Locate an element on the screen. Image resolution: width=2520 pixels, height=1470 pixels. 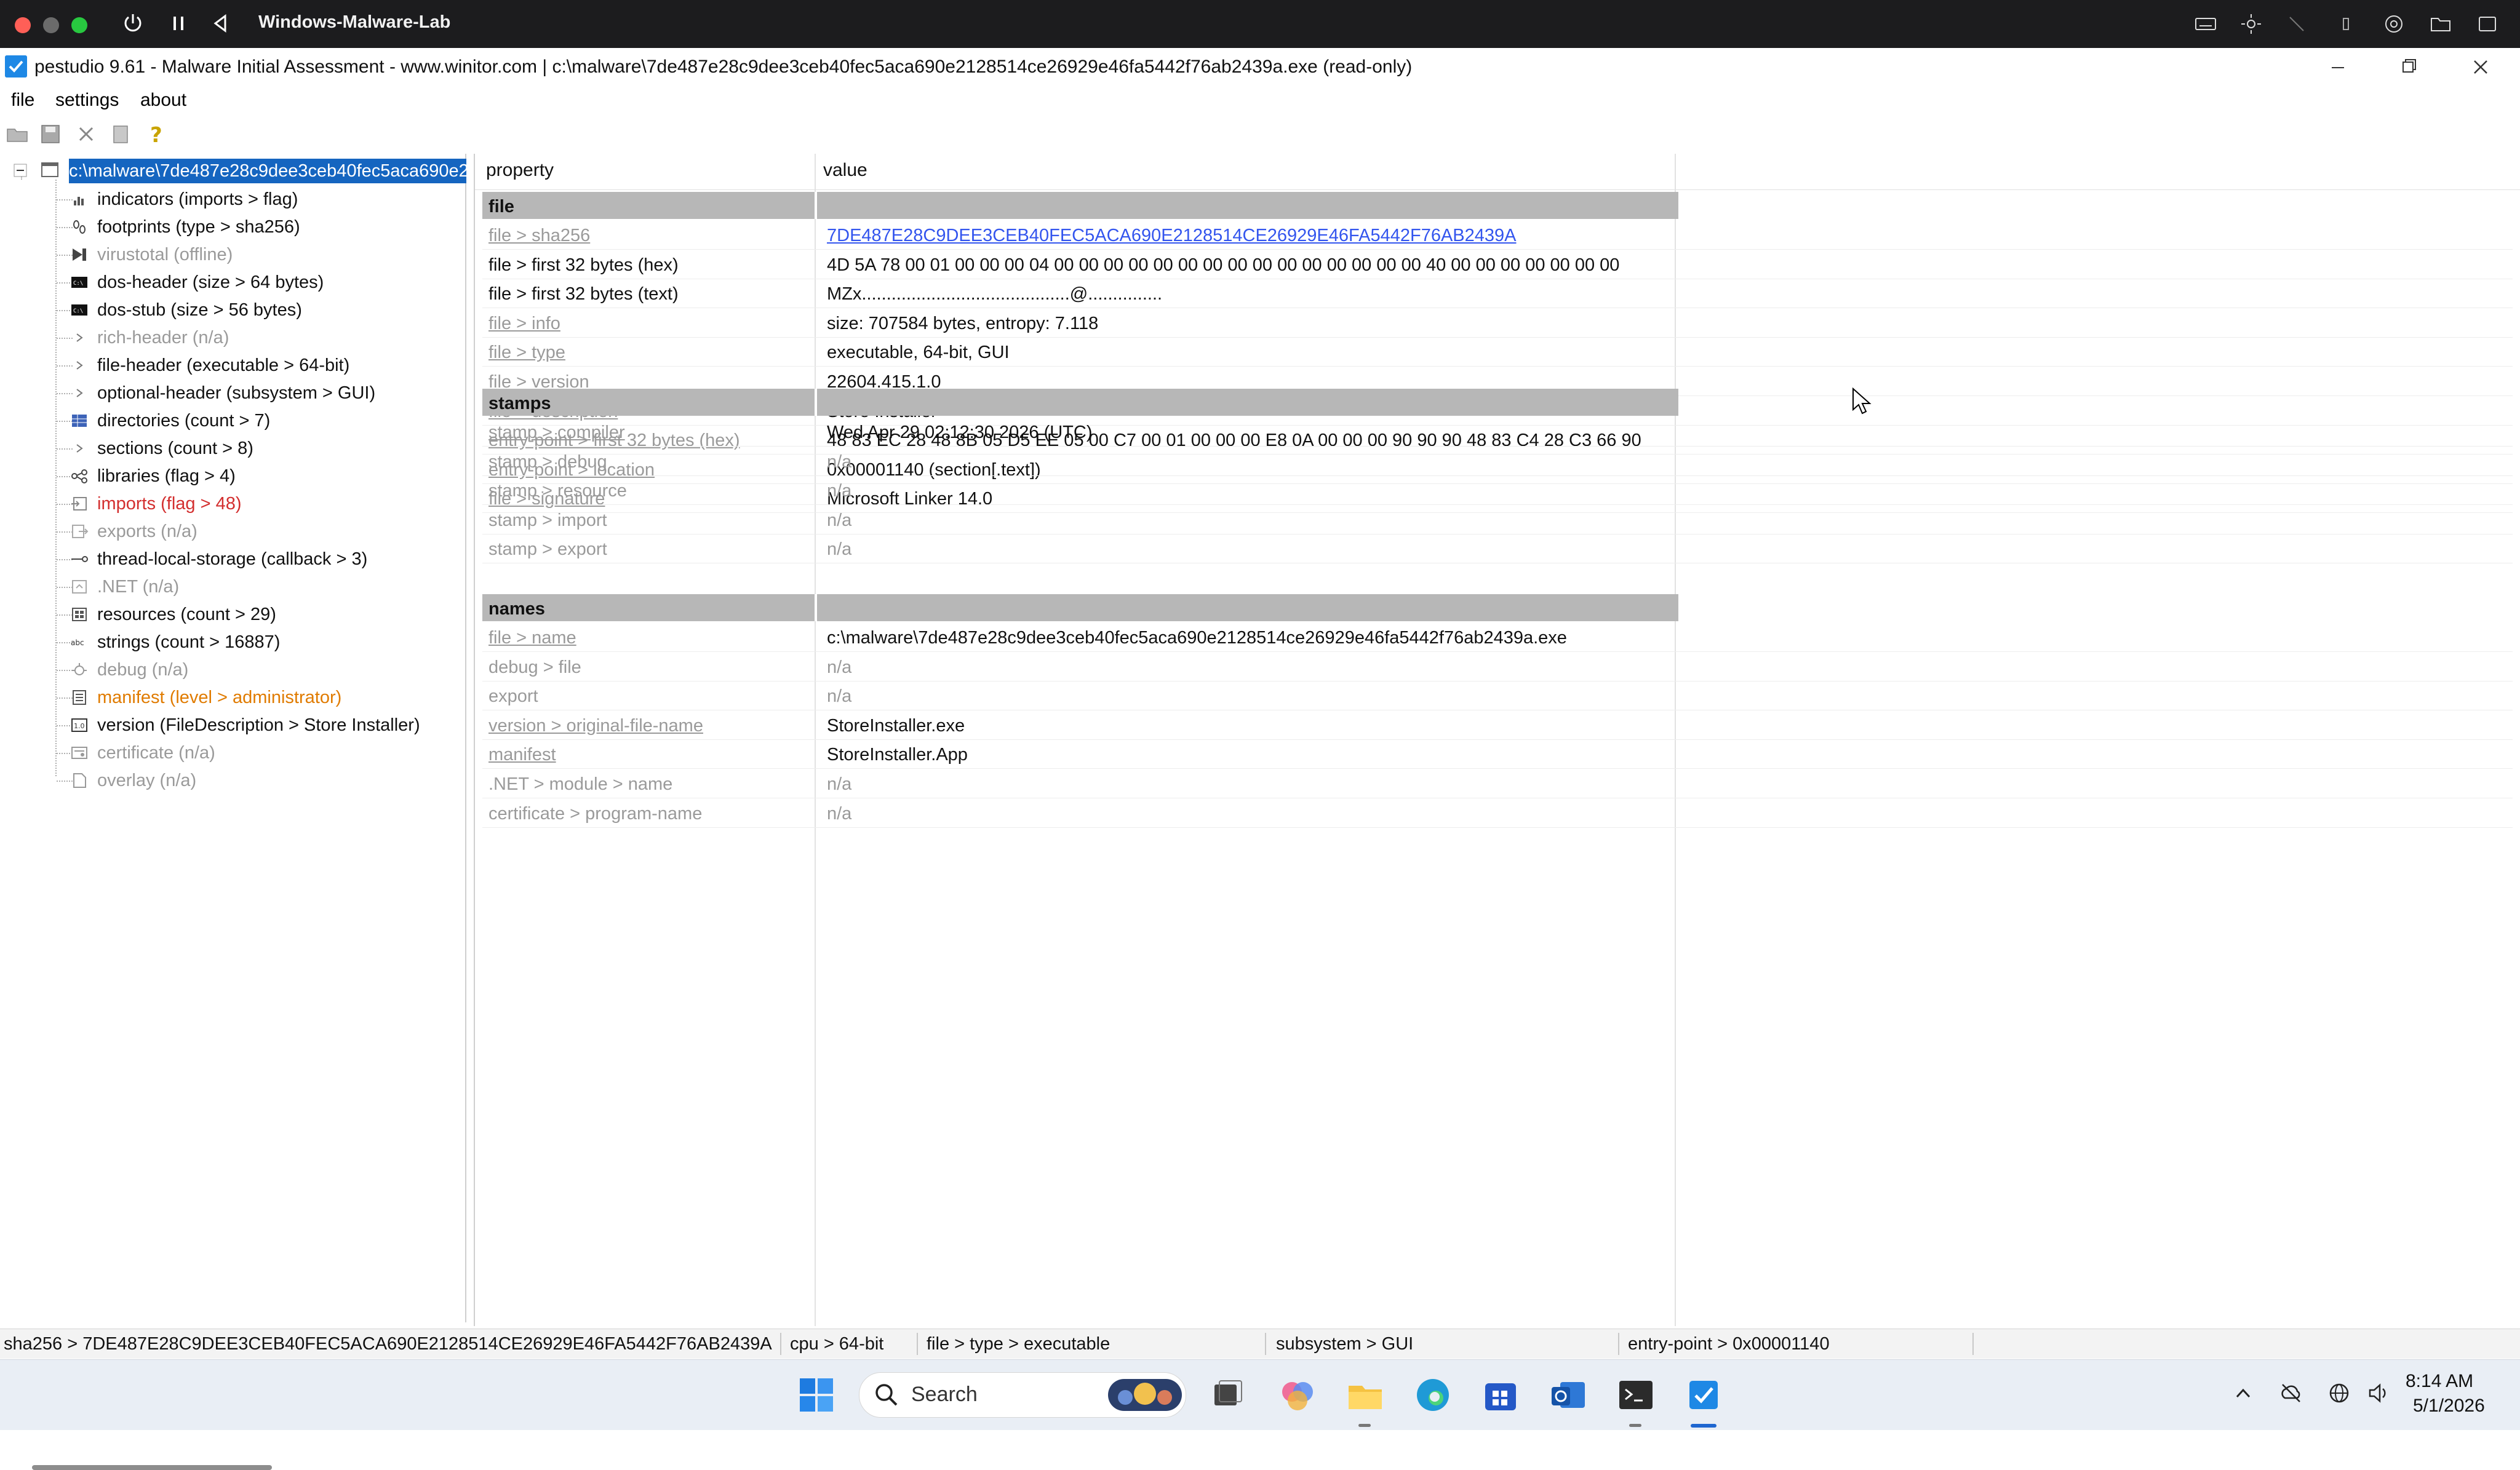
row-property: file > sha256 is located at coordinates (539, 236).